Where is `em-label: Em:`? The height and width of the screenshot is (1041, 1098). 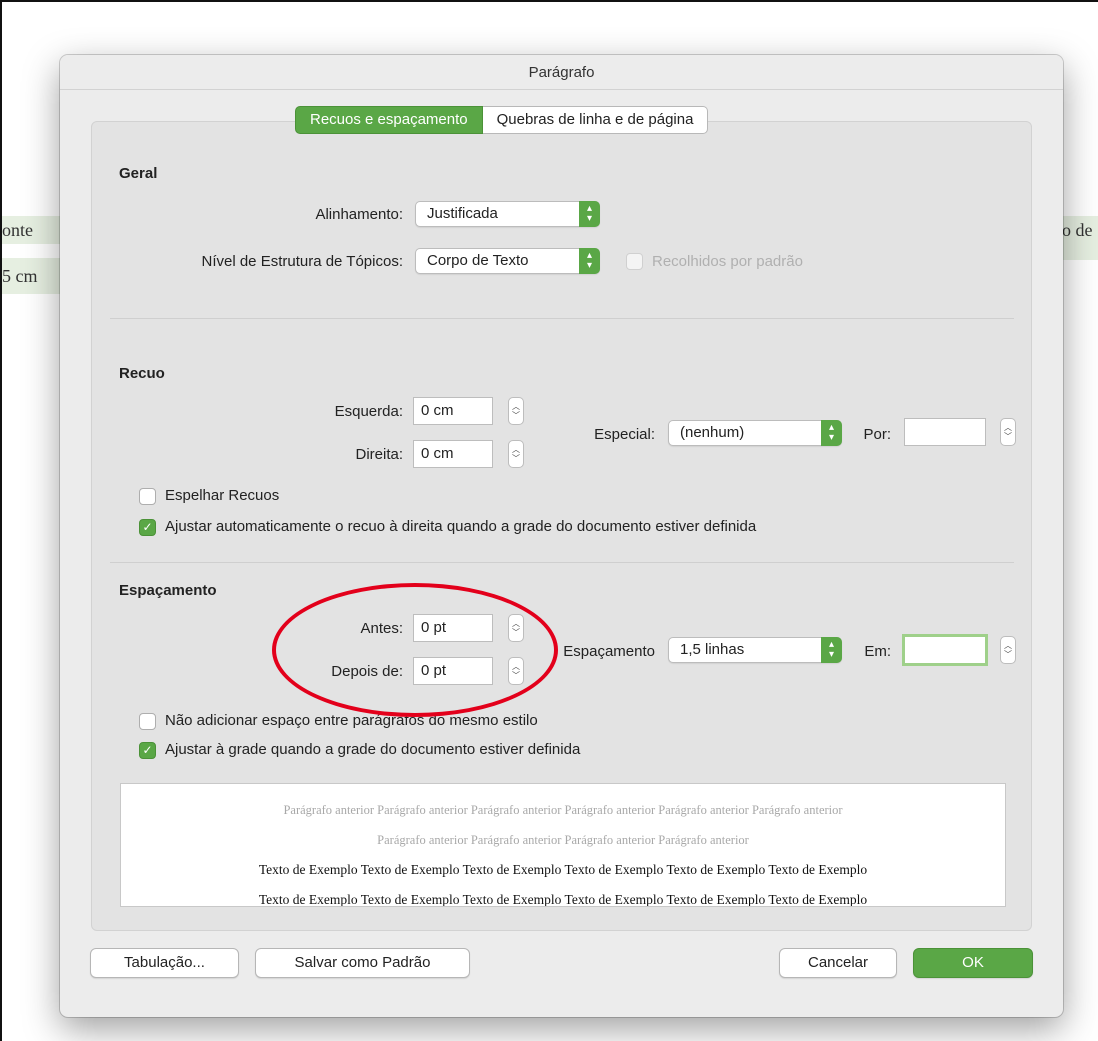
em-label: Em: is located at coordinates (877, 651).